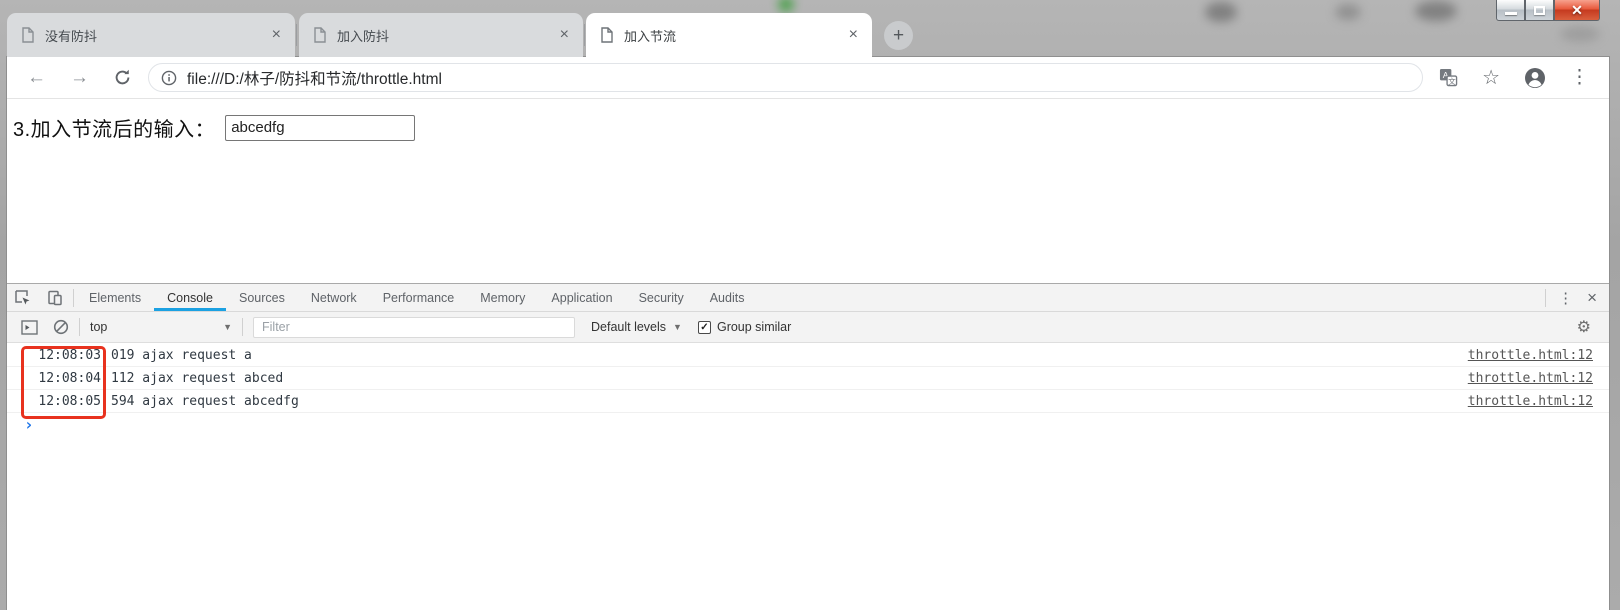 The height and width of the screenshot is (610, 1620). Describe the element at coordinates (1535, 78) in the screenshot. I see `profile-avatar-icon` at that location.